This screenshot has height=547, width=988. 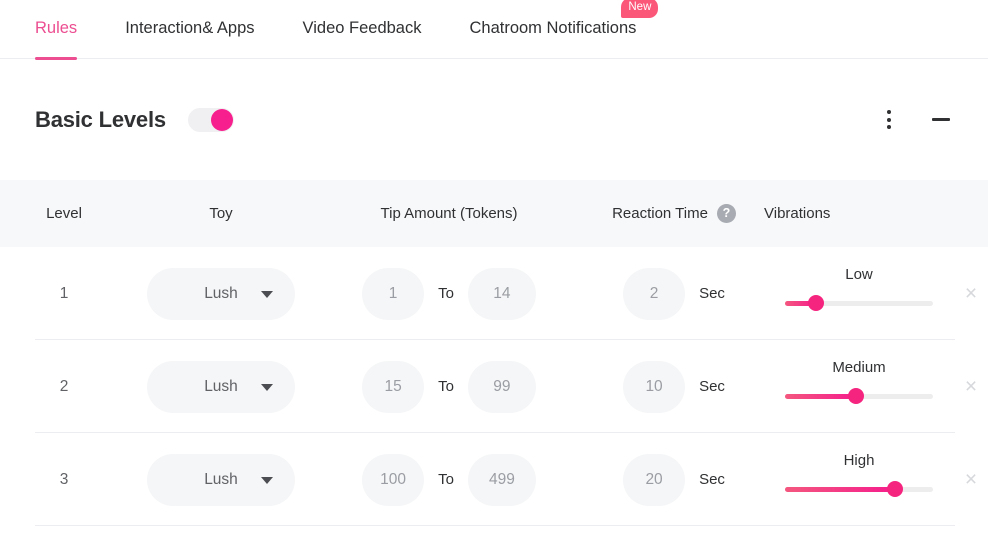 I want to click on minus-bar, so click(x=941, y=119).